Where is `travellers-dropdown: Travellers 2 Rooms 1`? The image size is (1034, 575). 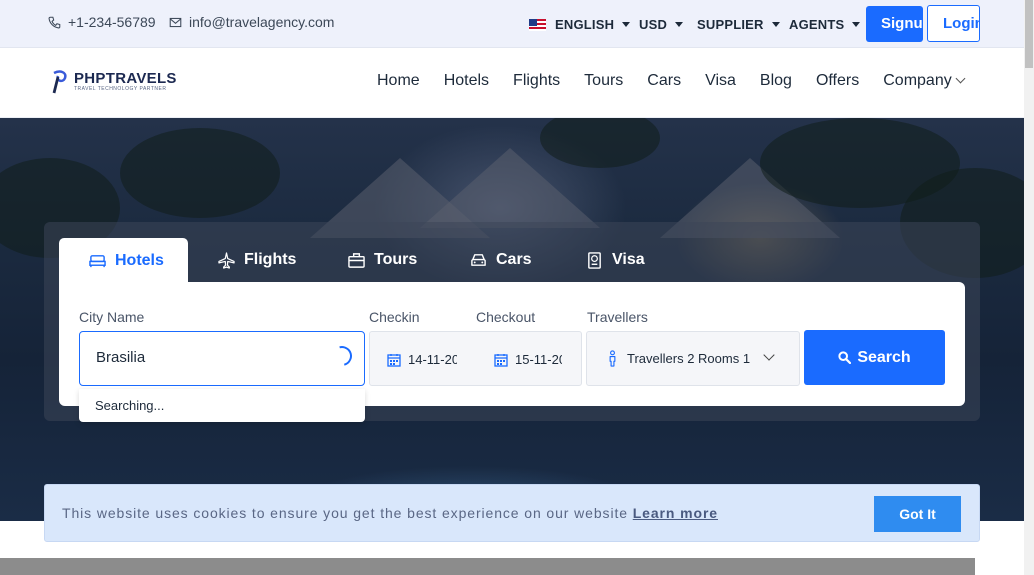
travellers-dropdown: Travellers 2 Rooms 1 is located at coordinates (693, 358).